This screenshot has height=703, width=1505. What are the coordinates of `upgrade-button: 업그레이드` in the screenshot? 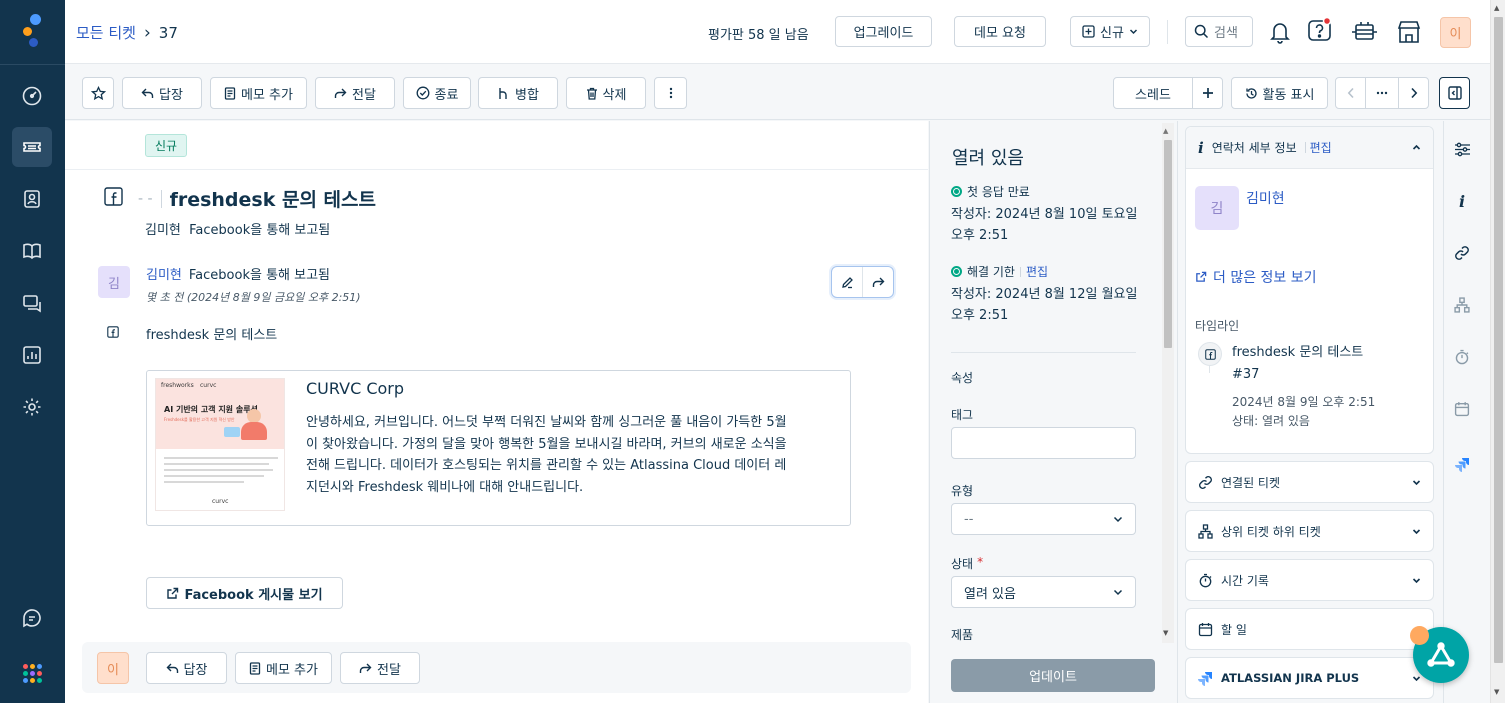 It's located at (883, 31).